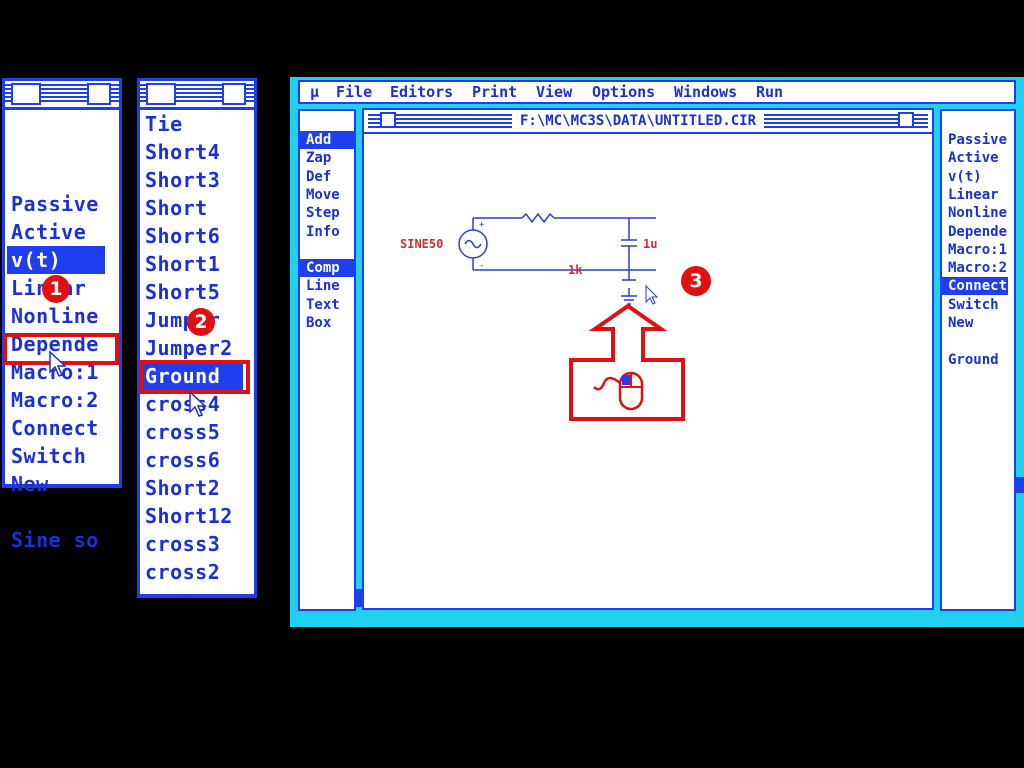 The image size is (1024, 768). Describe the element at coordinates (327, 305) in the screenshot. I see `tool-text: Text` at that location.